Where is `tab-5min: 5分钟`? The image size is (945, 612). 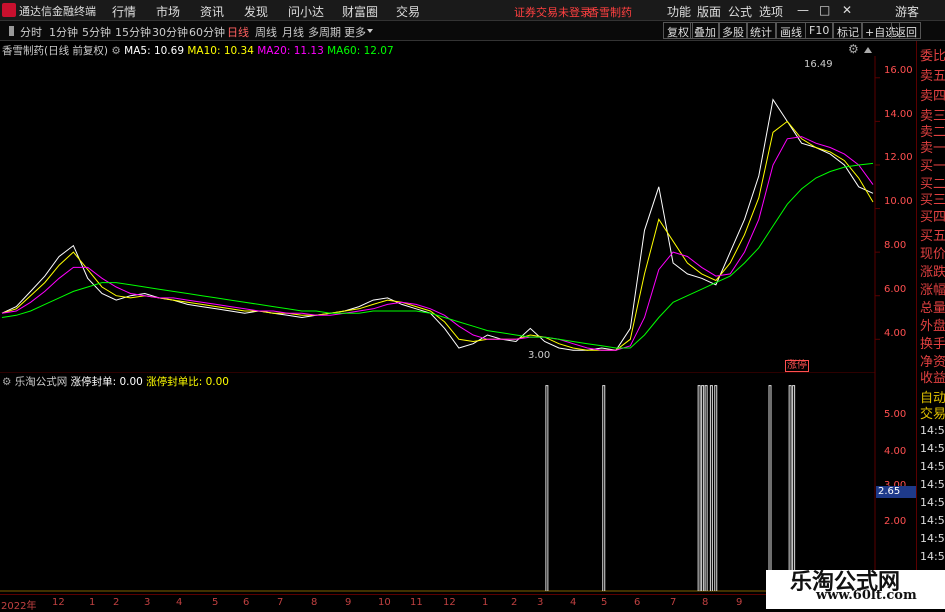
tab-5min: 5分钟 is located at coordinates (96, 32).